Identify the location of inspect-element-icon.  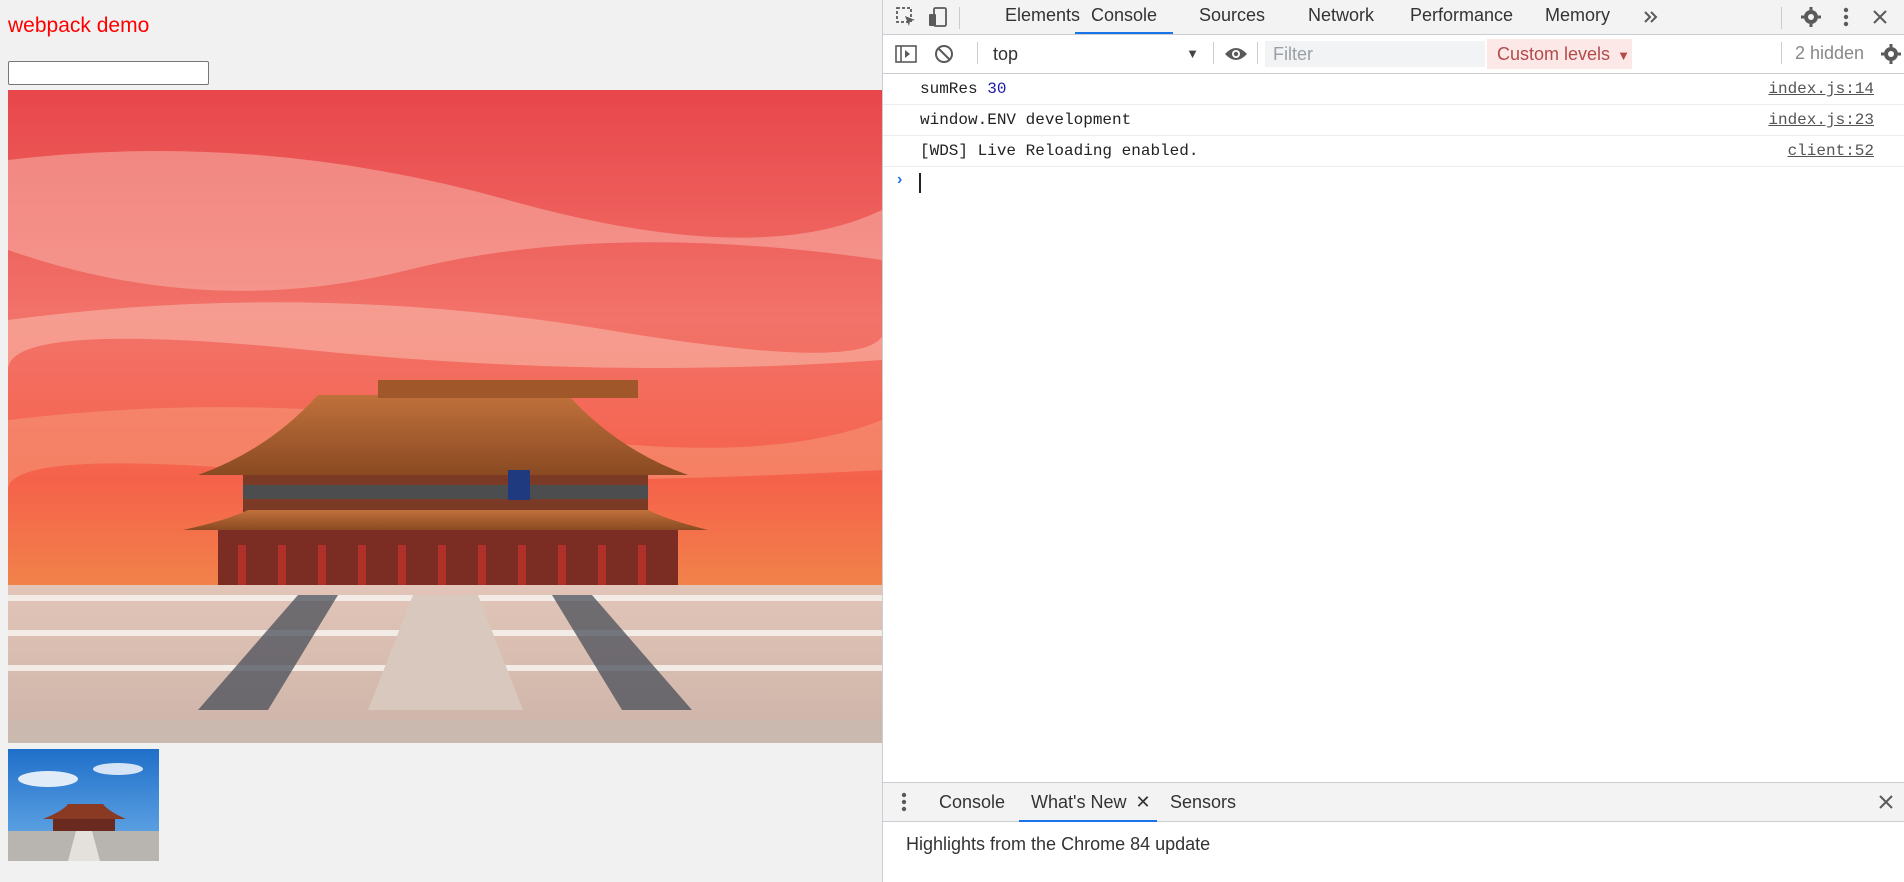
(906, 17).